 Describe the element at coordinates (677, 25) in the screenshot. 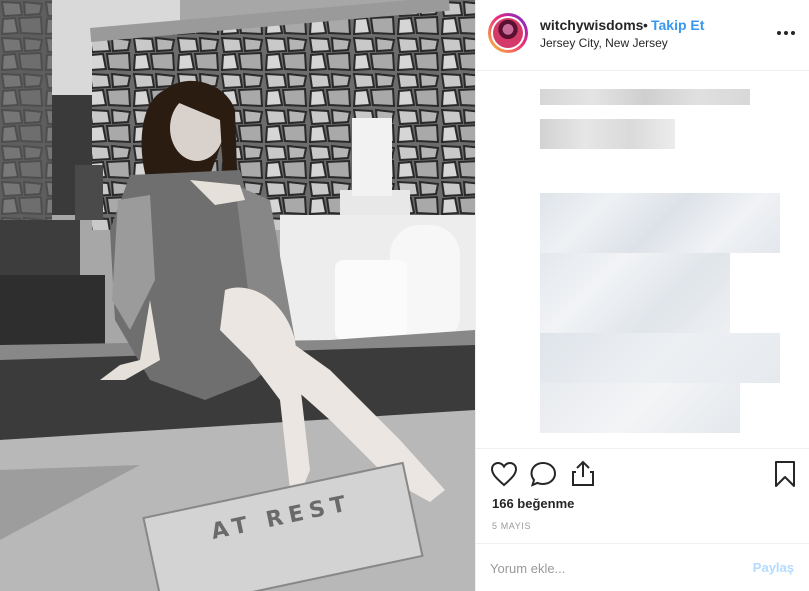

I see `follow-button: Takip Et` at that location.